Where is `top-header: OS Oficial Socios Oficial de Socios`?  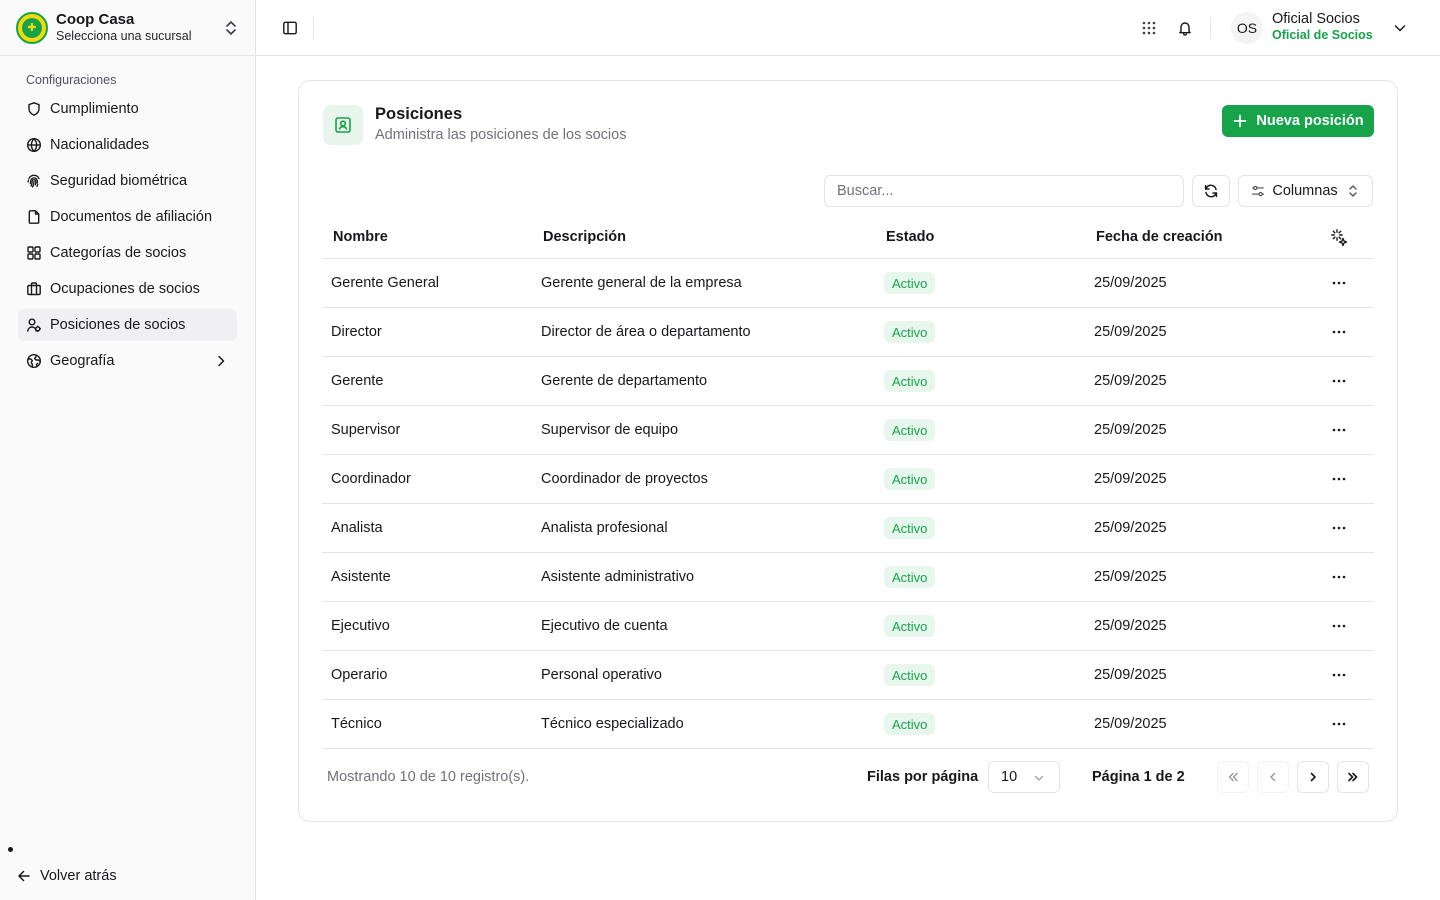 top-header: OS Oficial Socios Oficial de Socios is located at coordinates (848, 28).